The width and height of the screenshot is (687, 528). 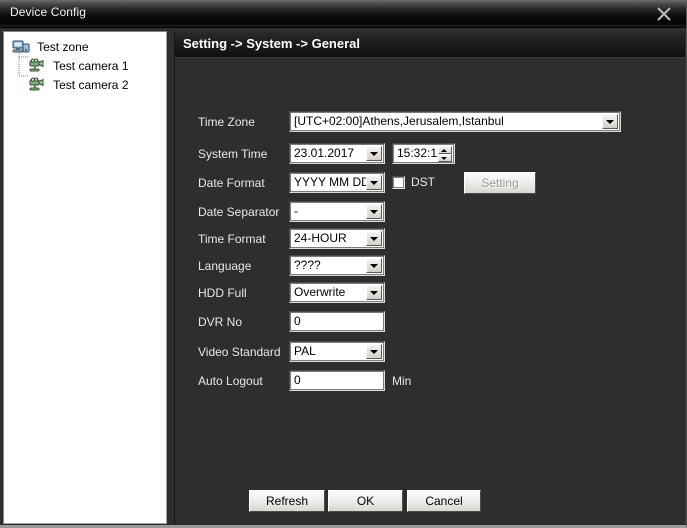 What do you see at coordinates (343, 14) in the screenshot?
I see `window-titlebar: Device Config` at bounding box center [343, 14].